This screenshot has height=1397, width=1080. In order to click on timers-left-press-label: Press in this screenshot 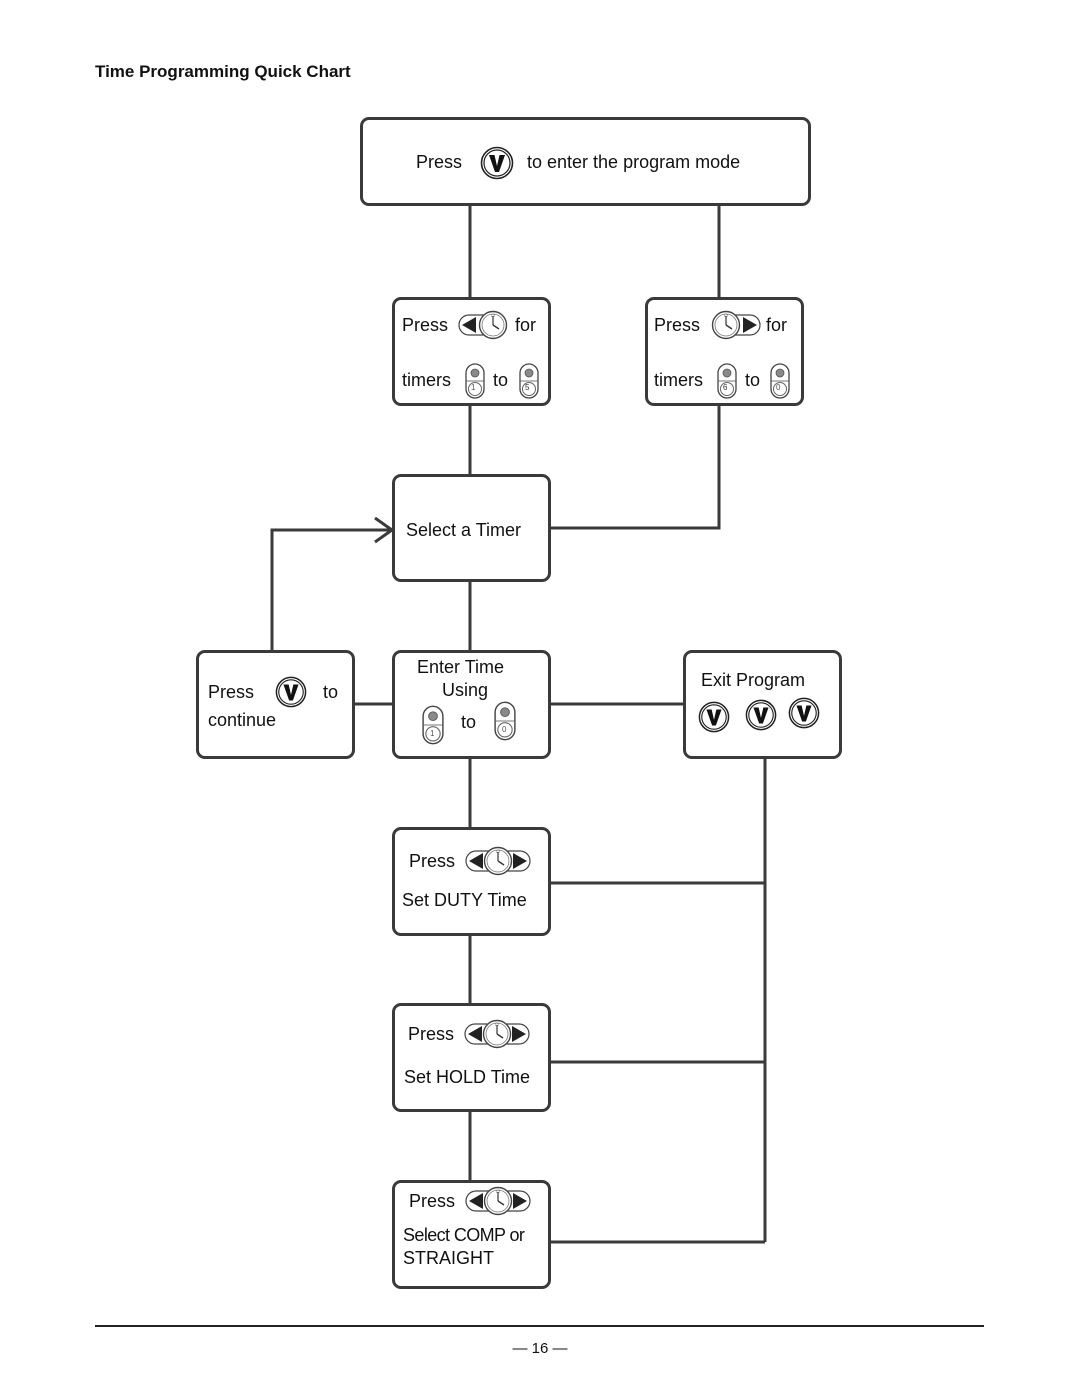, I will do `click(425, 325)`.